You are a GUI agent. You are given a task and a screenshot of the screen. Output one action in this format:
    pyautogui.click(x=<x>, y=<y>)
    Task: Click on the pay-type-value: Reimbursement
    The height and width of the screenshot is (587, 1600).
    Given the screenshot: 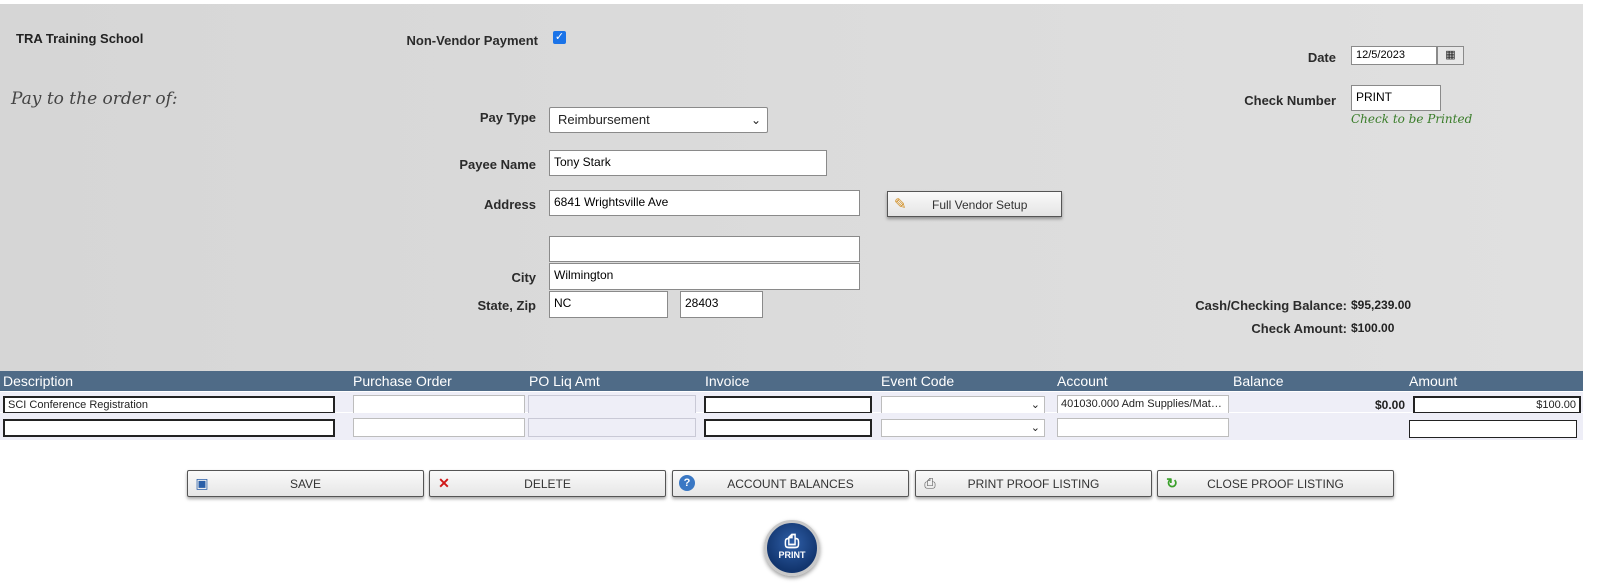 What is the action you would take?
    pyautogui.click(x=604, y=119)
    